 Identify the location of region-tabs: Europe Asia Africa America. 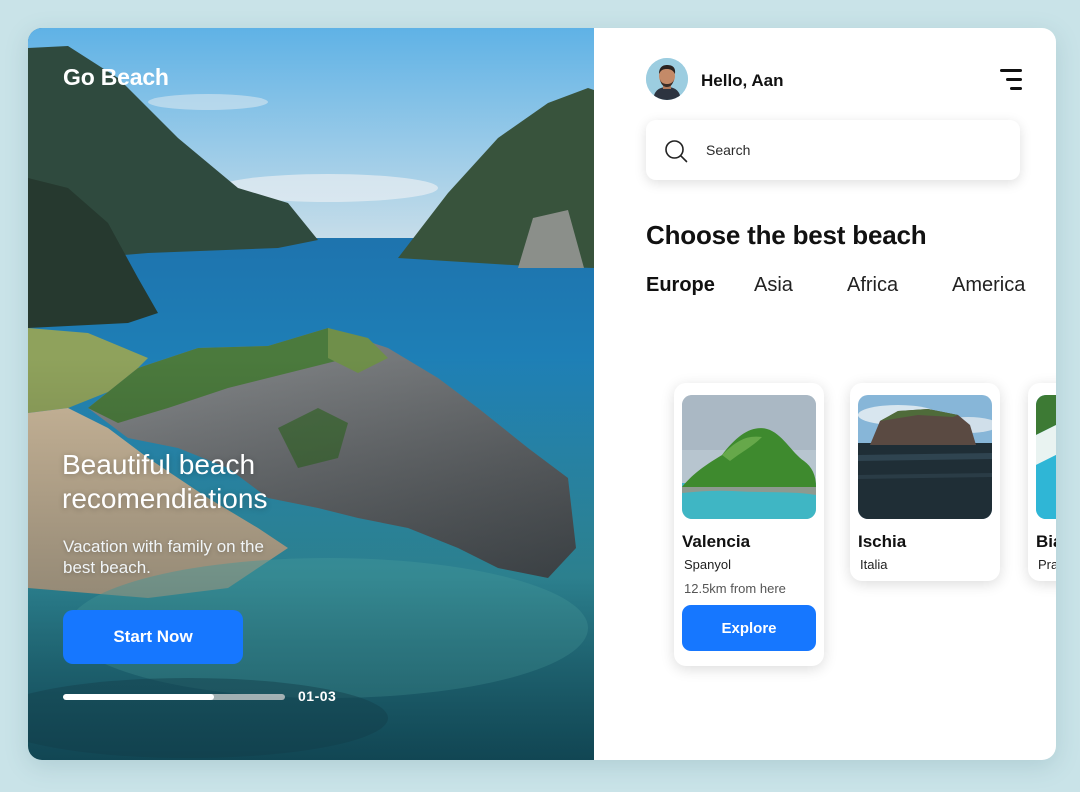
(846, 289).